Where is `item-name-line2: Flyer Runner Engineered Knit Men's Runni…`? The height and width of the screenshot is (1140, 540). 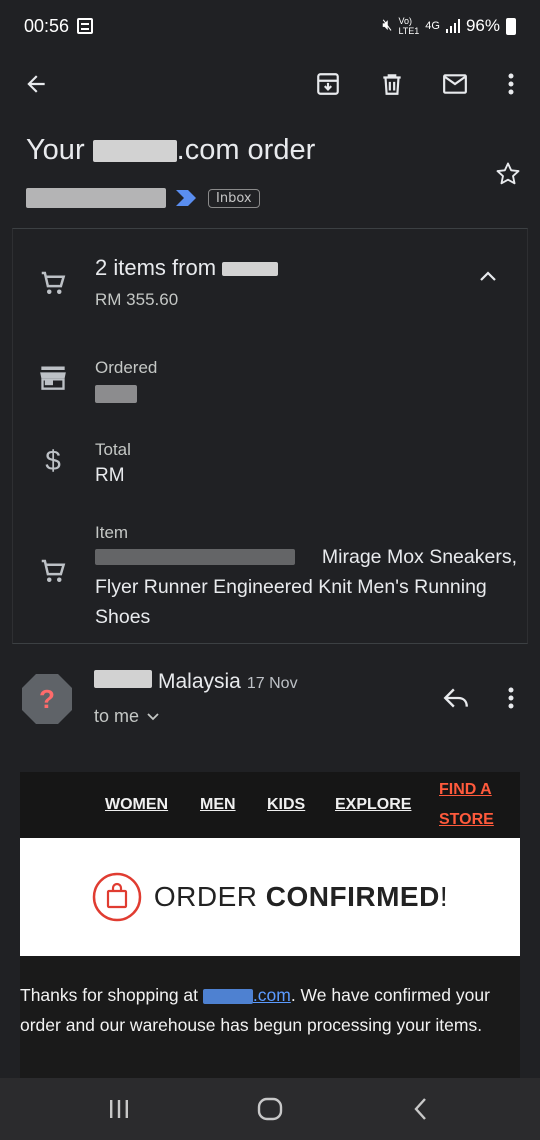
item-name-line2: Flyer Runner Engineered Knit Men's Runni… is located at coordinates (291, 587).